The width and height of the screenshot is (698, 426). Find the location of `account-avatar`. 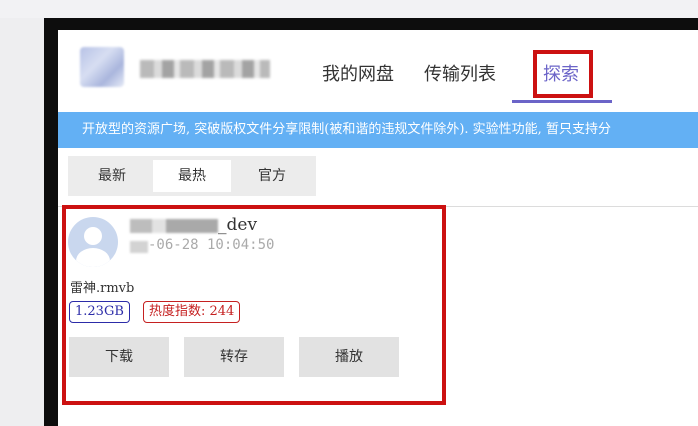

account-avatar is located at coordinates (102, 67).